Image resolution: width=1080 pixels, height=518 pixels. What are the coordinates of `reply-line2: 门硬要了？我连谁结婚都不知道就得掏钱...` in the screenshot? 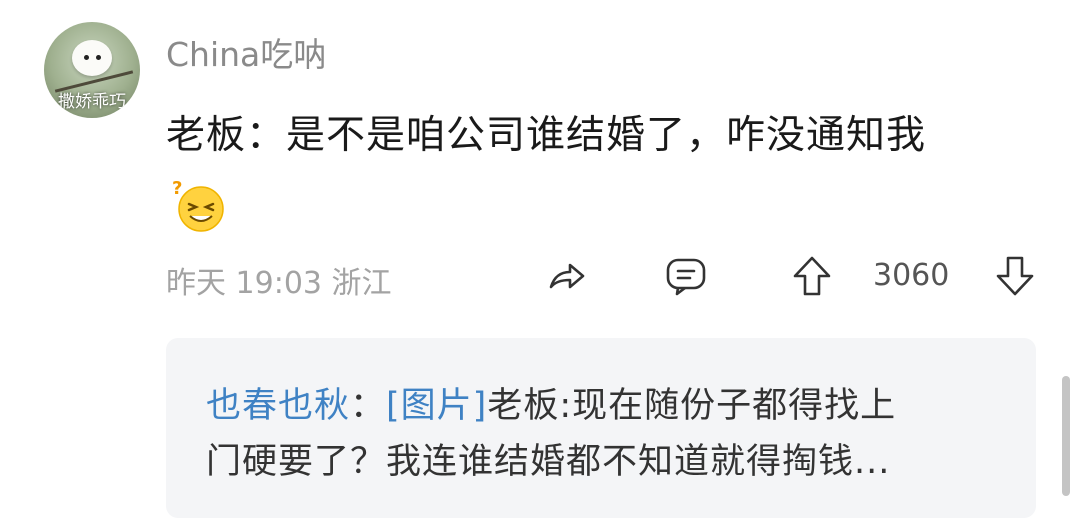 It's located at (548, 462).